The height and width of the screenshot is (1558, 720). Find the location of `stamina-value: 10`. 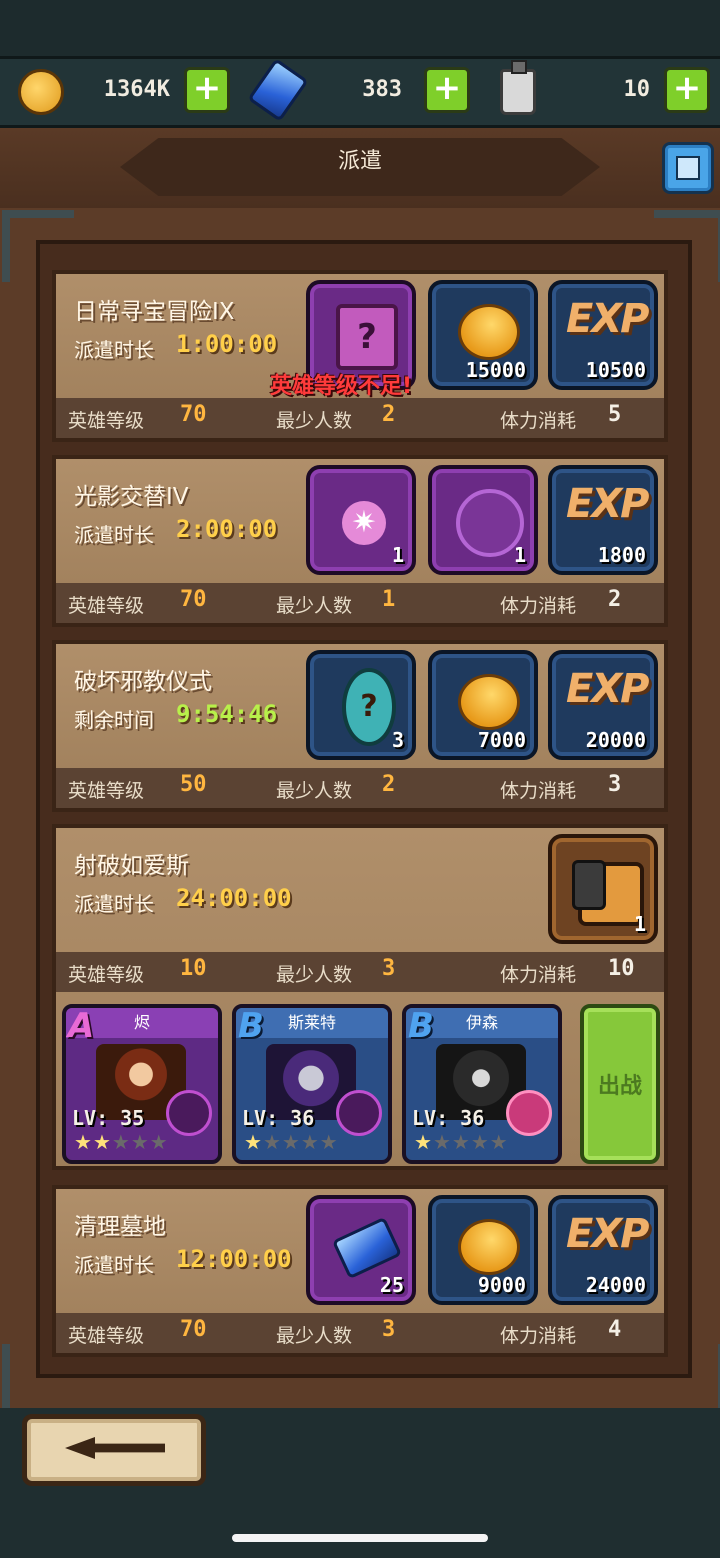

stamina-value: 10 is located at coordinates (621, 968).